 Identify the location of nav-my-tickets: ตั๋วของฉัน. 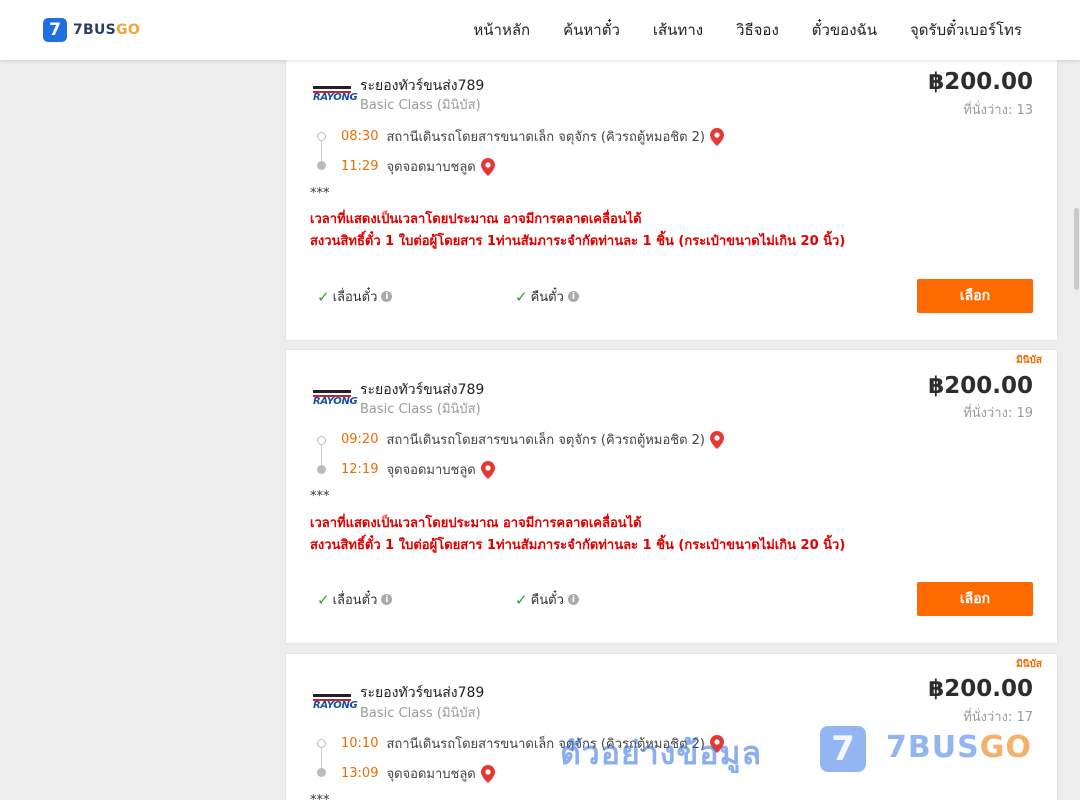
(844, 30).